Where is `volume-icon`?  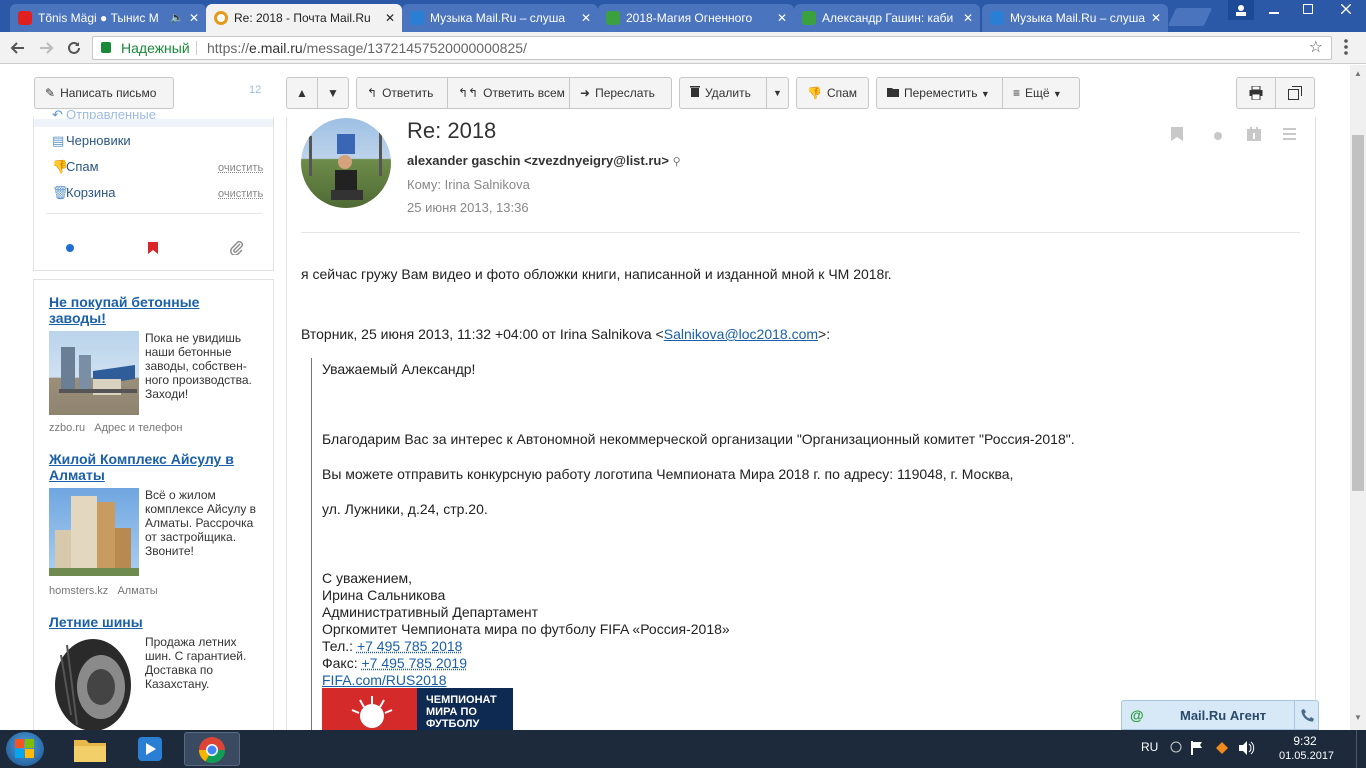
volume-icon is located at coordinates (1247, 749).